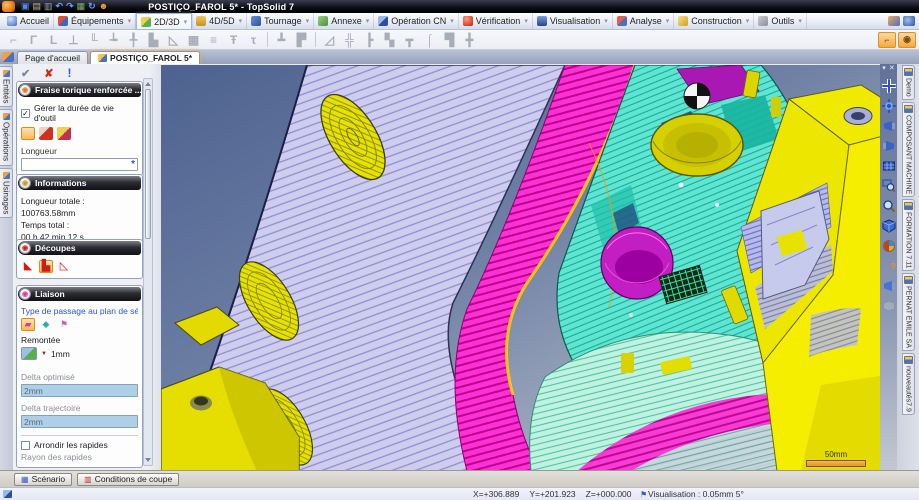 The image size is (919, 500). Describe the element at coordinates (28, 133) in the screenshot. I see `tool-usage-icon` at that location.